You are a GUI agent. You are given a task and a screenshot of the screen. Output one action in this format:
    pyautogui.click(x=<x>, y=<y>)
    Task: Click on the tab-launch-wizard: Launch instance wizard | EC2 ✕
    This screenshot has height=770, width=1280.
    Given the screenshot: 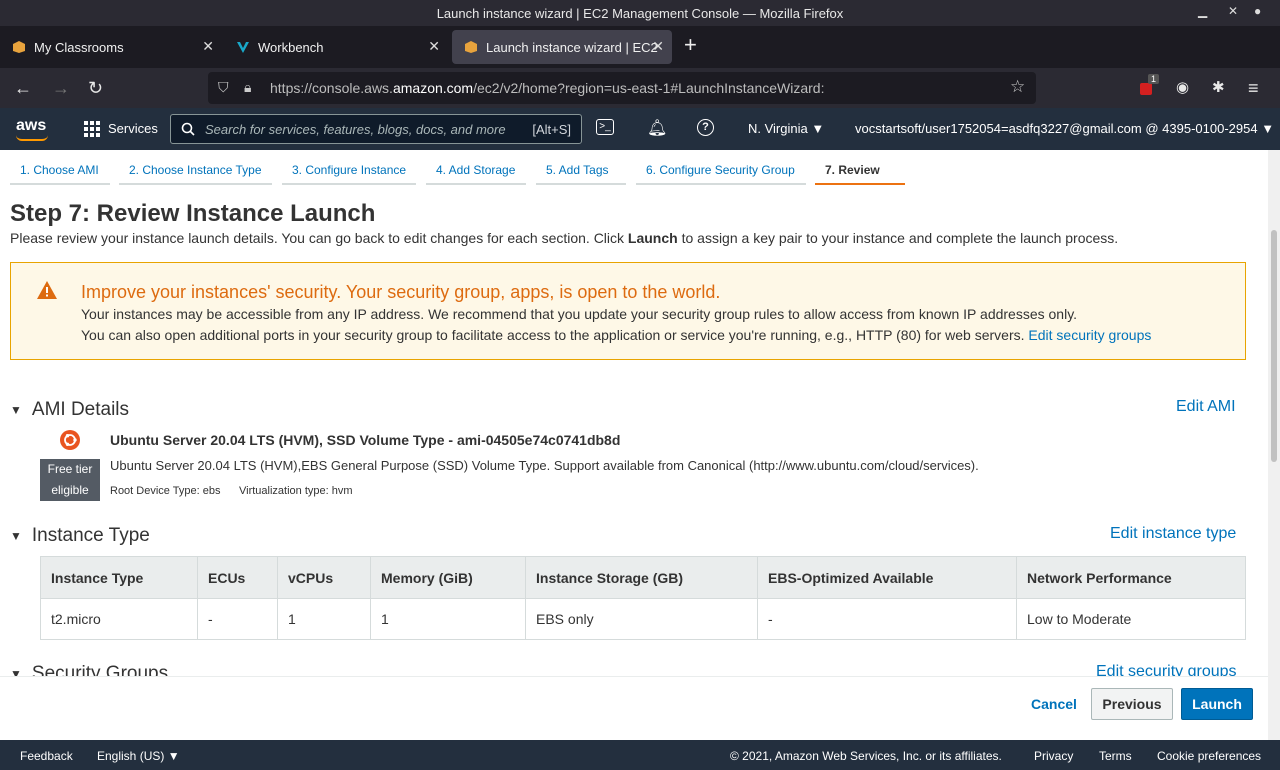 What is the action you would take?
    pyautogui.click(x=562, y=47)
    